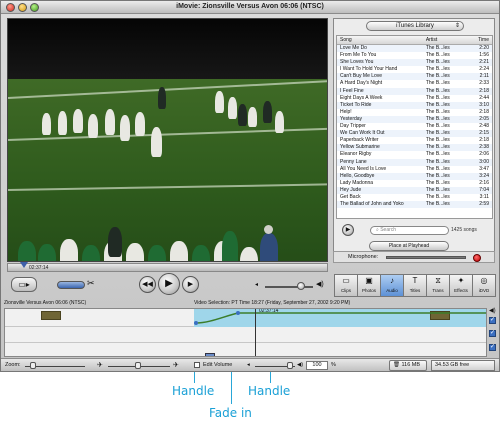  What do you see at coordinates (409, 246) in the screenshot?
I see `place-at-playhead-button: Place at Playhead` at bounding box center [409, 246].